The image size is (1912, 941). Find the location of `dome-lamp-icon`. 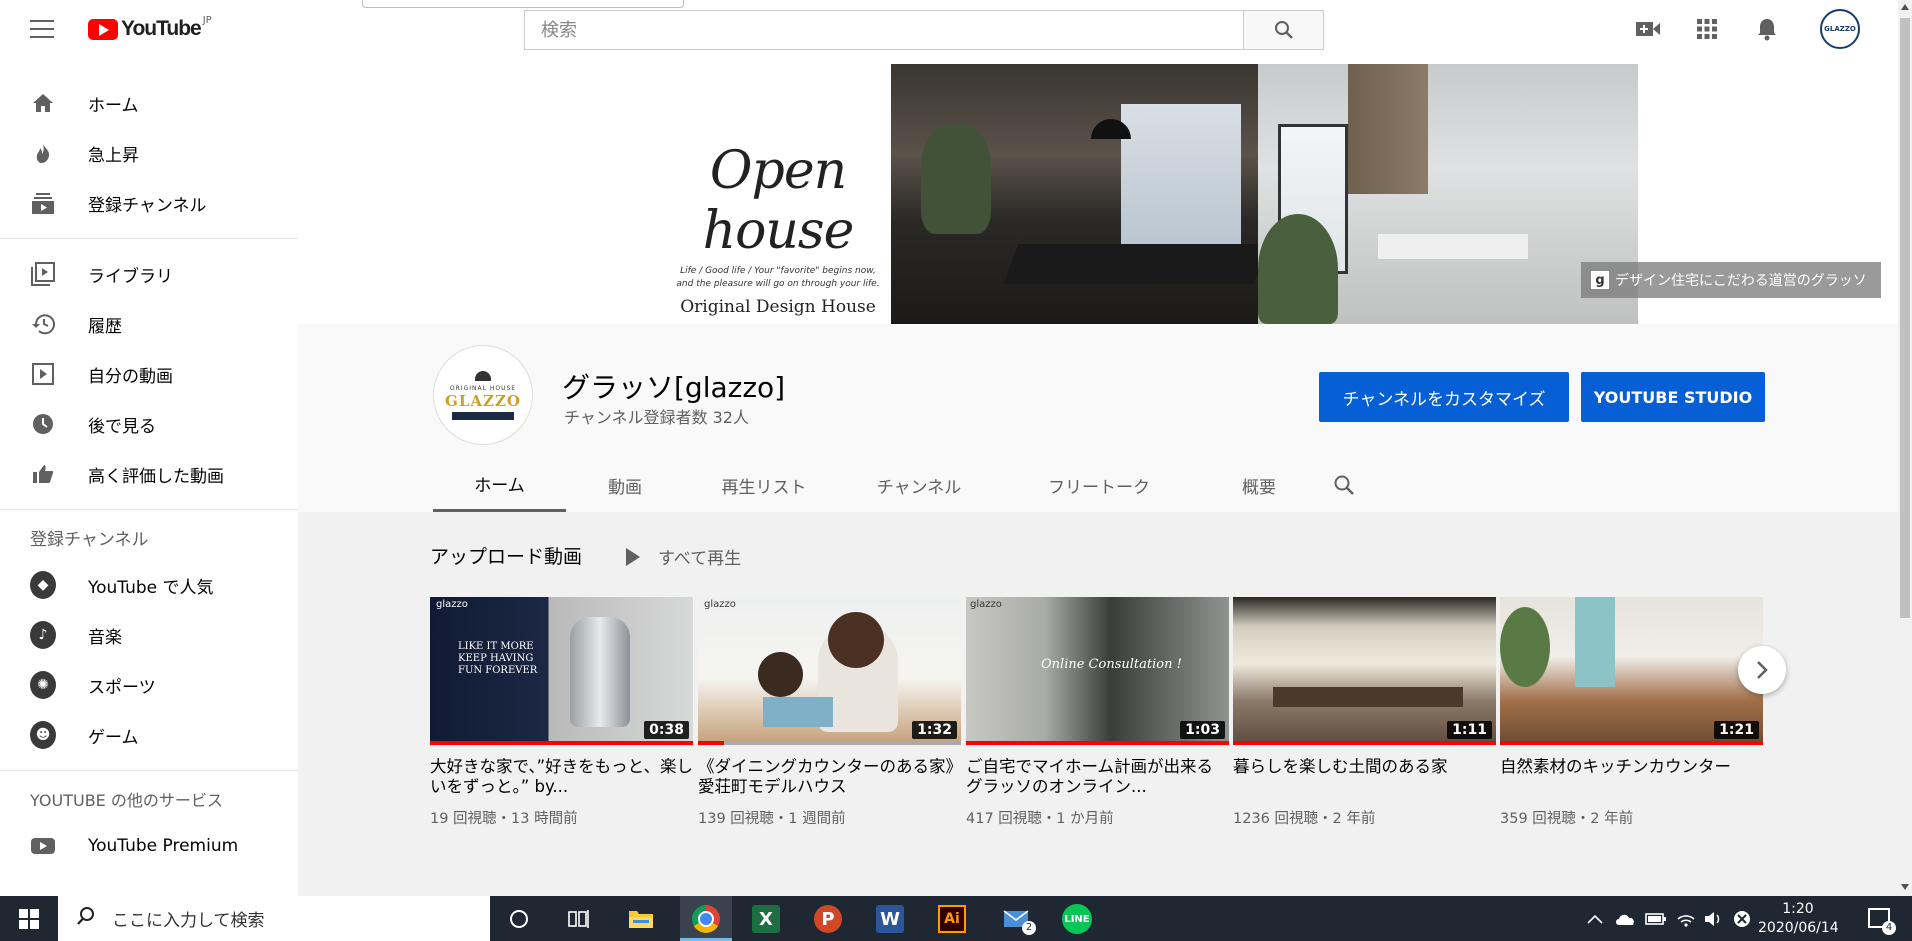

dome-lamp-icon is located at coordinates (483, 375).